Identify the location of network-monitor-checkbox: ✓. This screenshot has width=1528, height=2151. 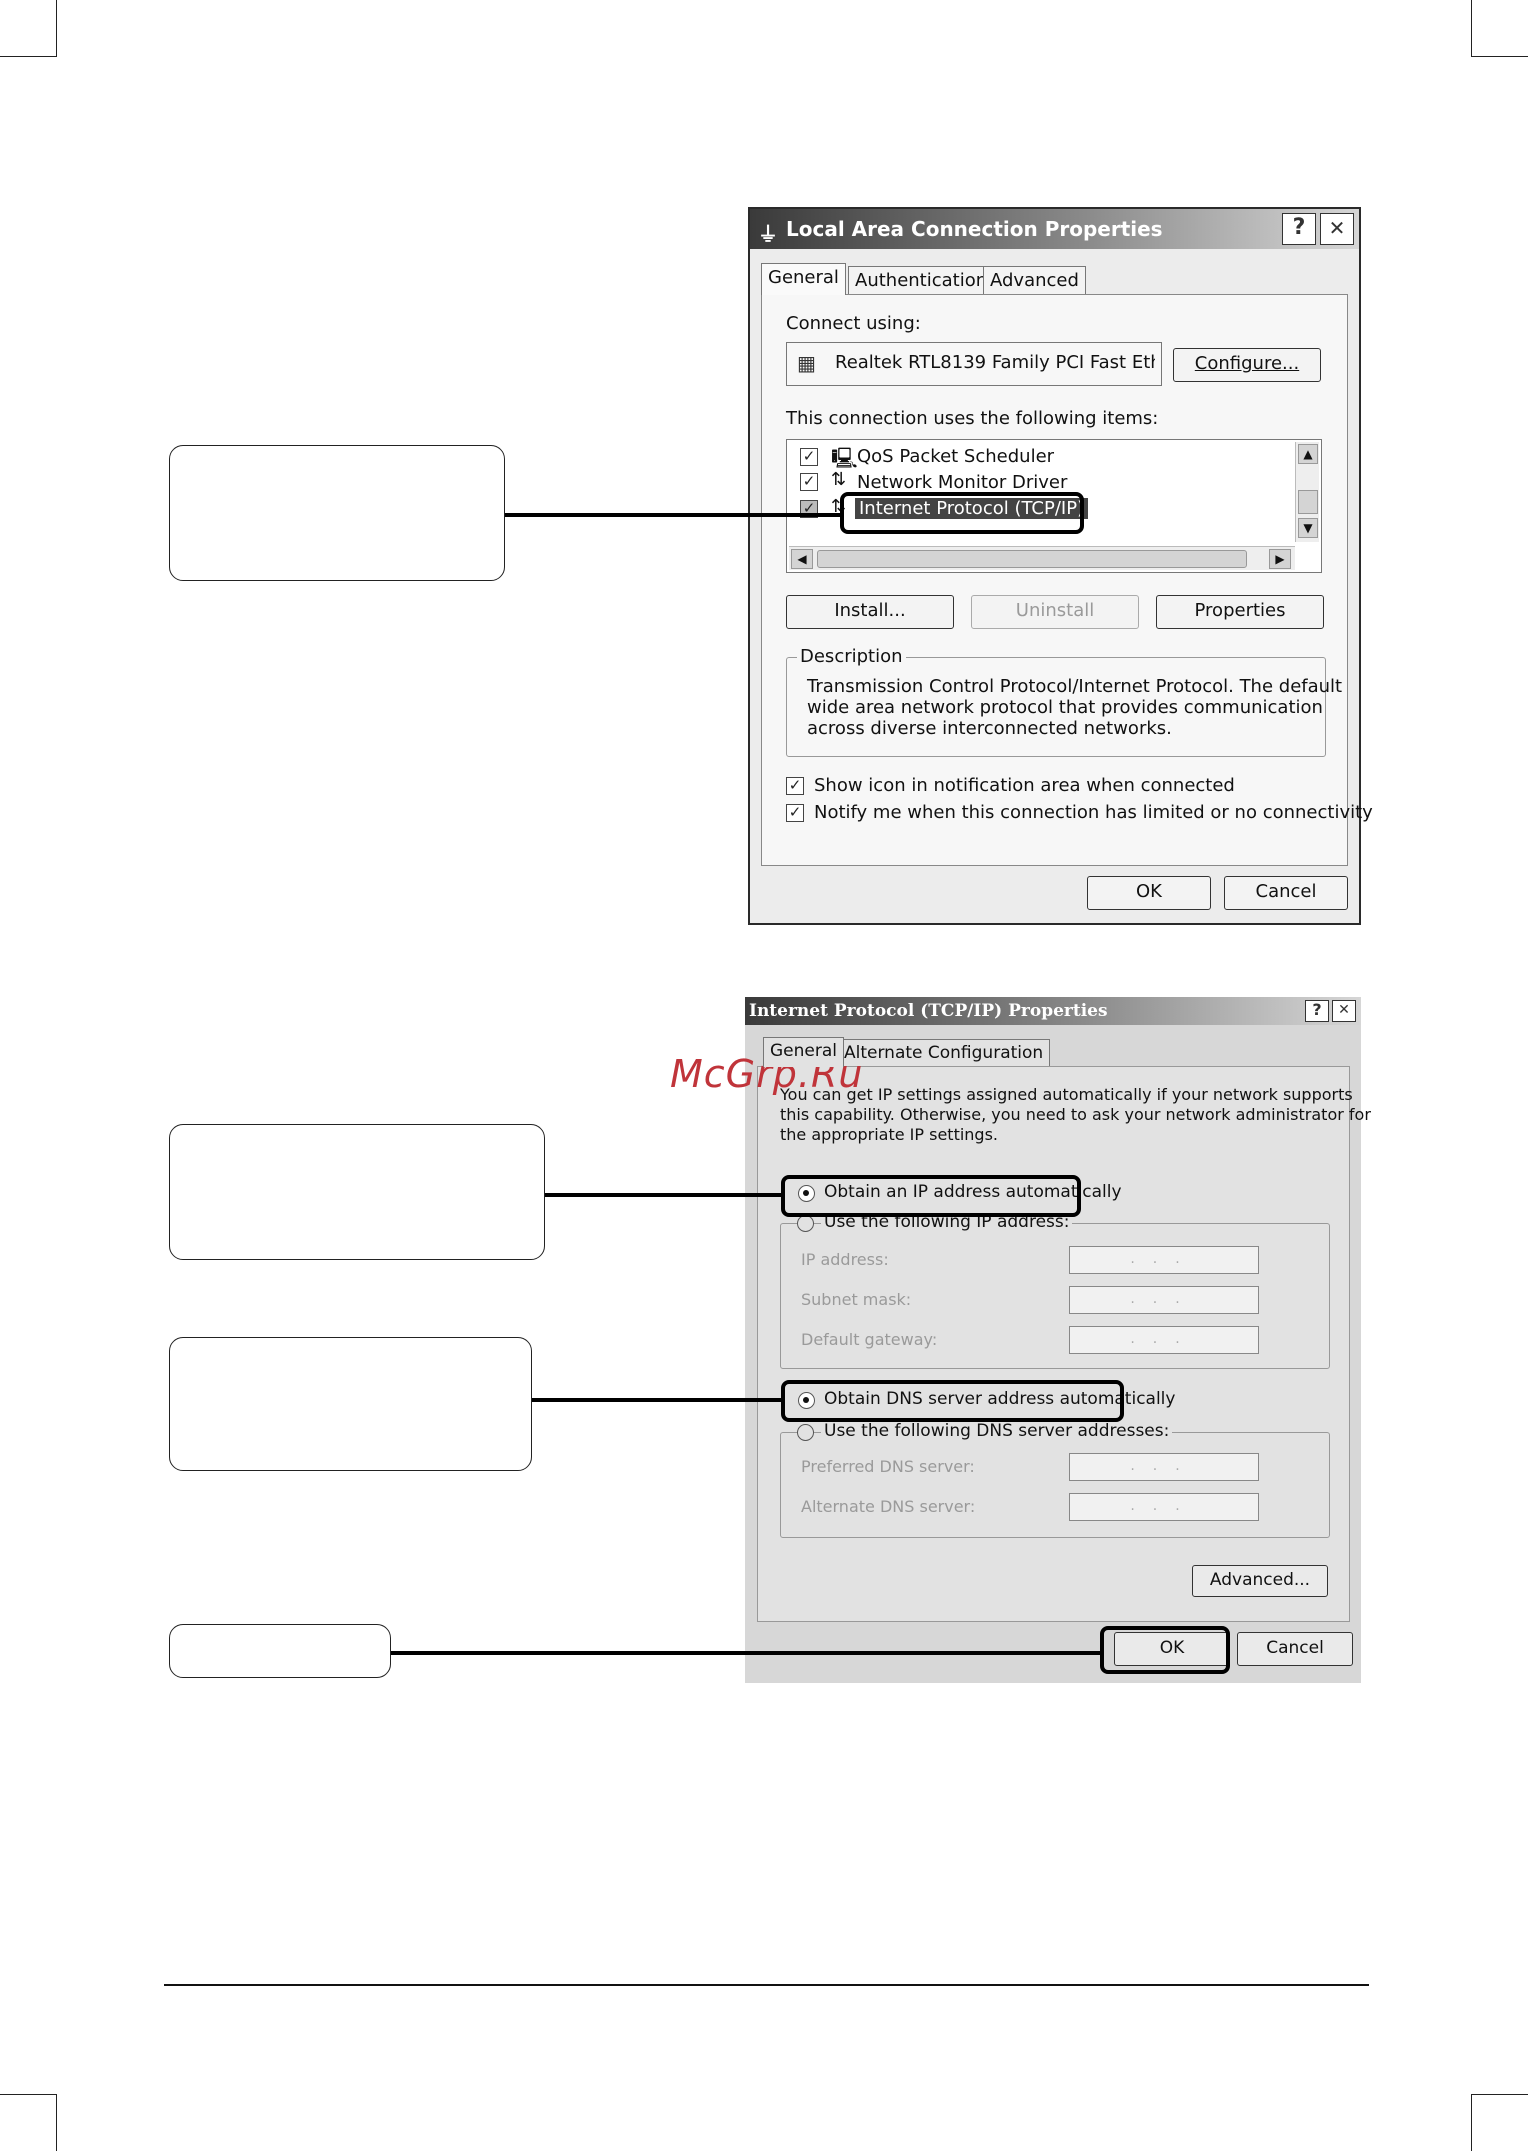
(809, 482).